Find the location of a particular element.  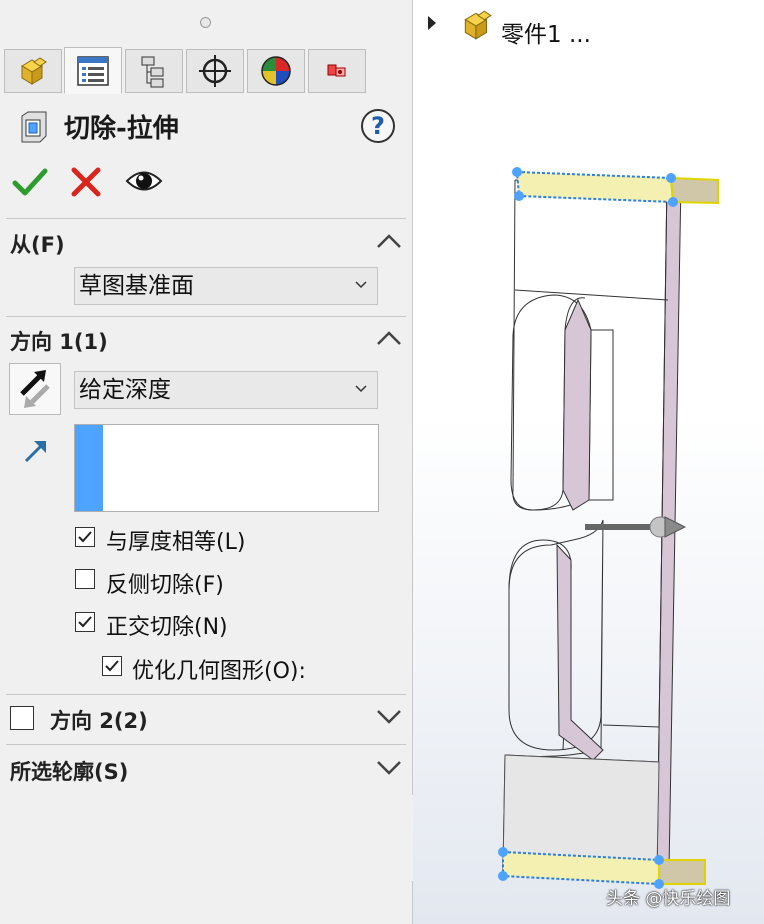

normal-cut-label: 正交切除(N) is located at coordinates (167, 627).